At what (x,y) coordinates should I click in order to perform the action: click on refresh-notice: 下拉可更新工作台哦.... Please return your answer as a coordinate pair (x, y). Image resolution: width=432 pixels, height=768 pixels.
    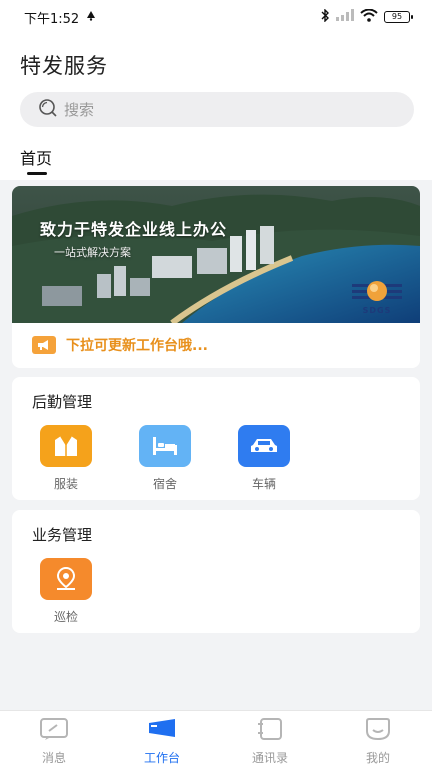
    Looking at the image, I should click on (120, 345).